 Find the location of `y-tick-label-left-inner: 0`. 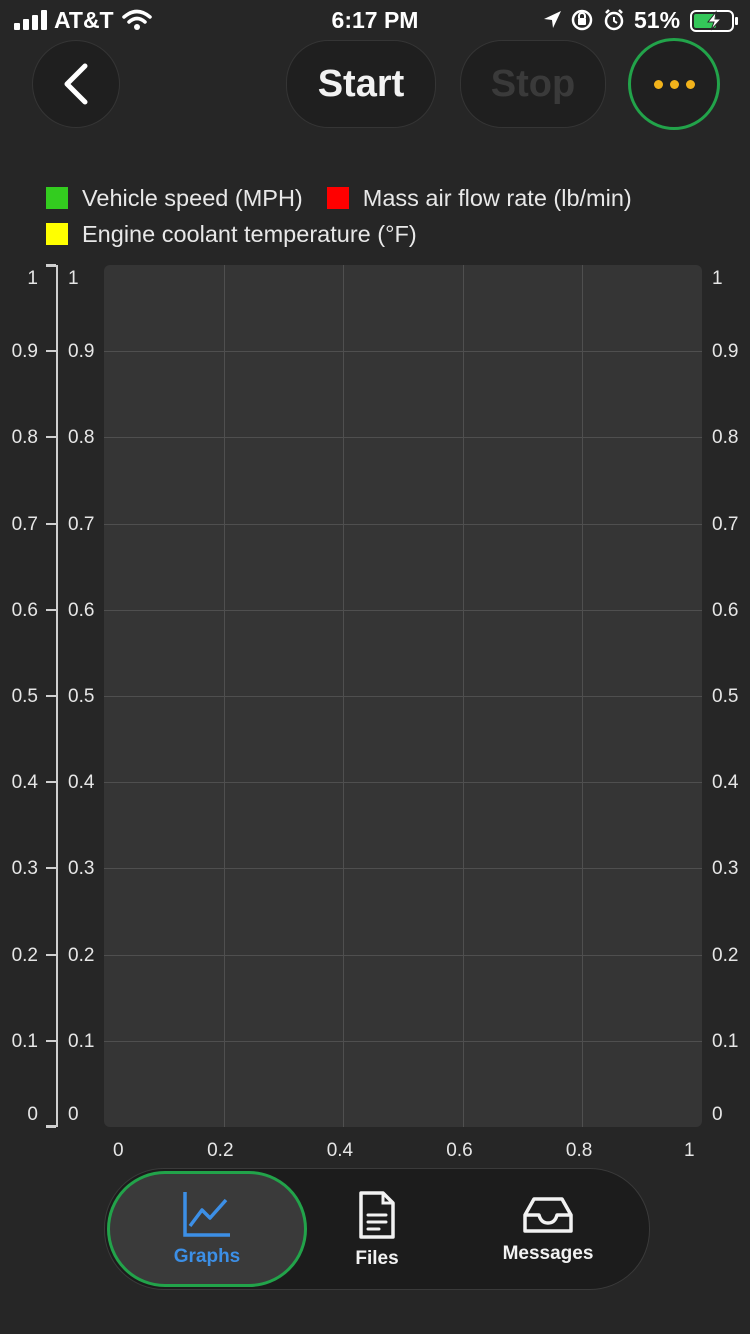

y-tick-label-left-inner: 0 is located at coordinates (73, 1114).